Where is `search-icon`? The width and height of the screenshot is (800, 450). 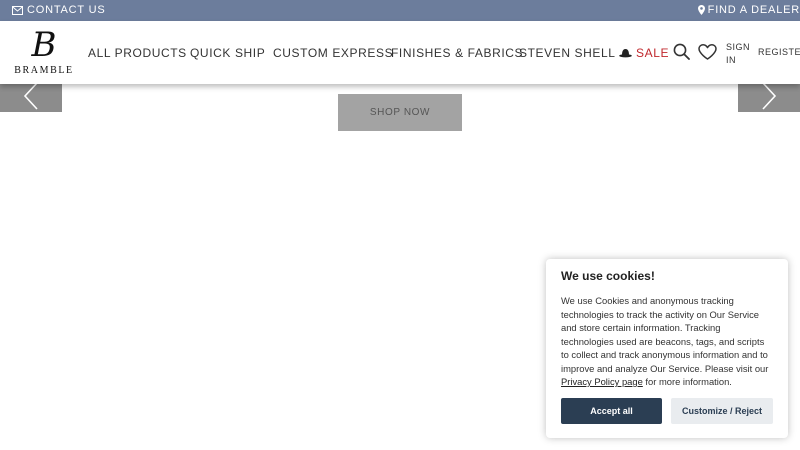
search-icon is located at coordinates (681, 54).